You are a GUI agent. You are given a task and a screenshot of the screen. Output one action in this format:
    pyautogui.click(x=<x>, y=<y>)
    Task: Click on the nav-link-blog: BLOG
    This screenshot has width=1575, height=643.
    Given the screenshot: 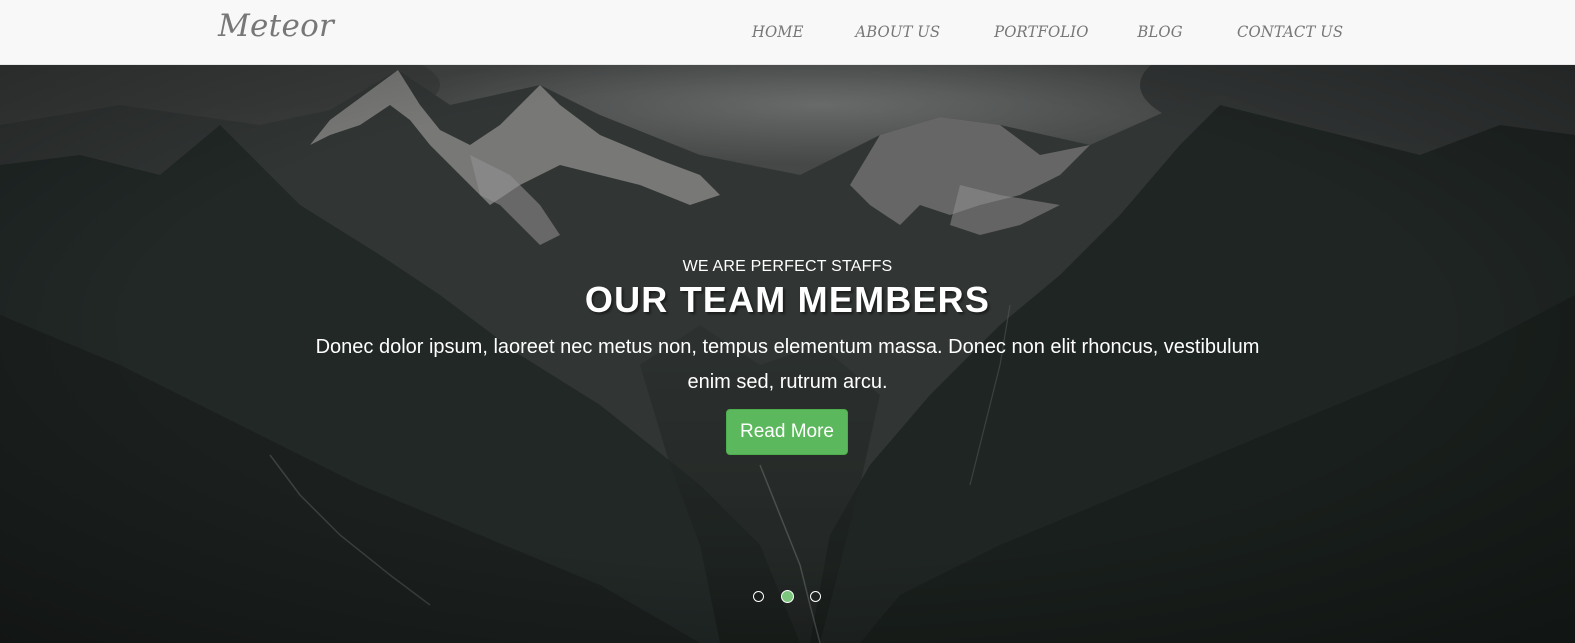 What is the action you would take?
    pyautogui.click(x=1160, y=31)
    